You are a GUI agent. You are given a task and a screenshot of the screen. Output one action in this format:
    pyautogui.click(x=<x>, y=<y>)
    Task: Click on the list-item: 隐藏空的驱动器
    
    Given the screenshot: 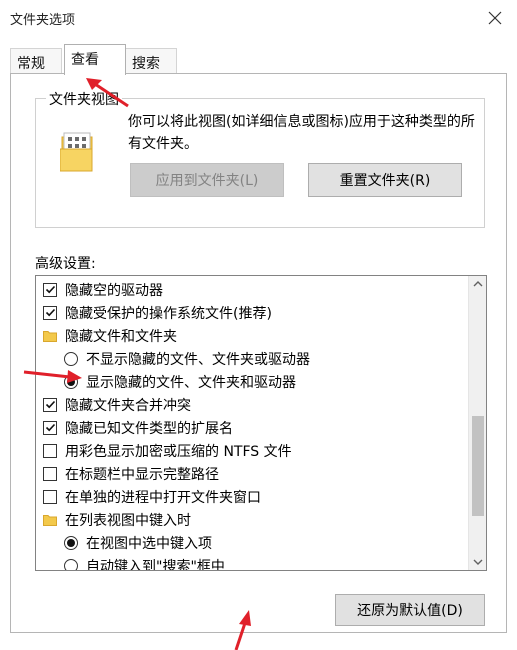 What is the action you would take?
    pyautogui.click(x=103, y=289)
    